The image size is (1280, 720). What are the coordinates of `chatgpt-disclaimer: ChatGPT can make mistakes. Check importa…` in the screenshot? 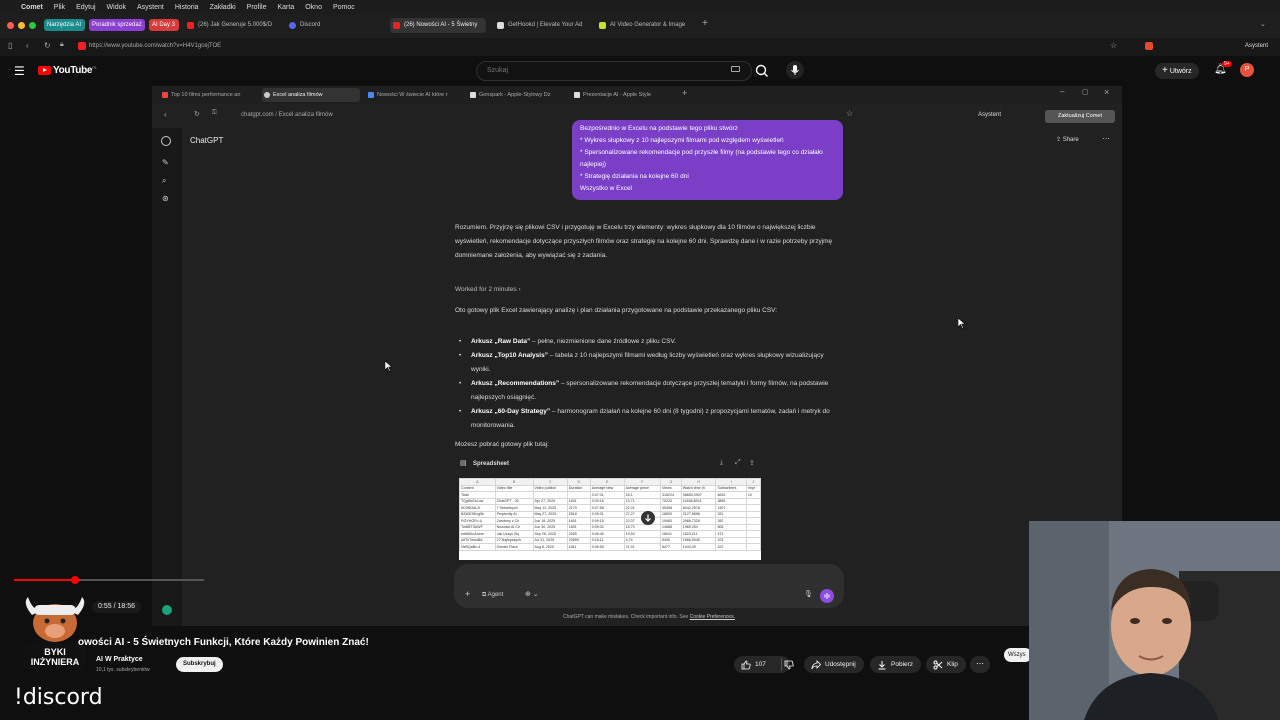 It's located at (649, 617).